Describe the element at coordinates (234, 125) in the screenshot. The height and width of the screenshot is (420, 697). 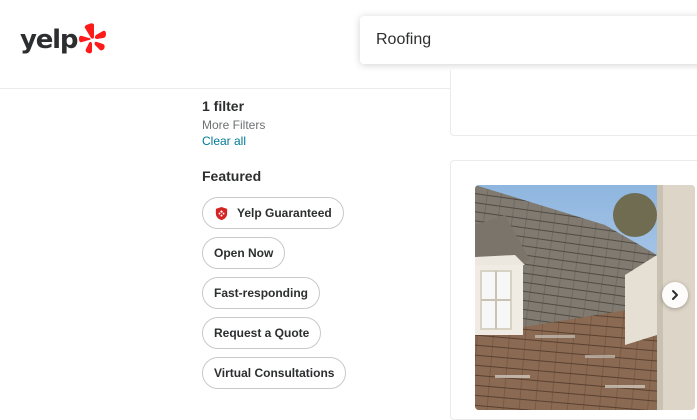
I see `more-filters-label: More Filters` at that location.